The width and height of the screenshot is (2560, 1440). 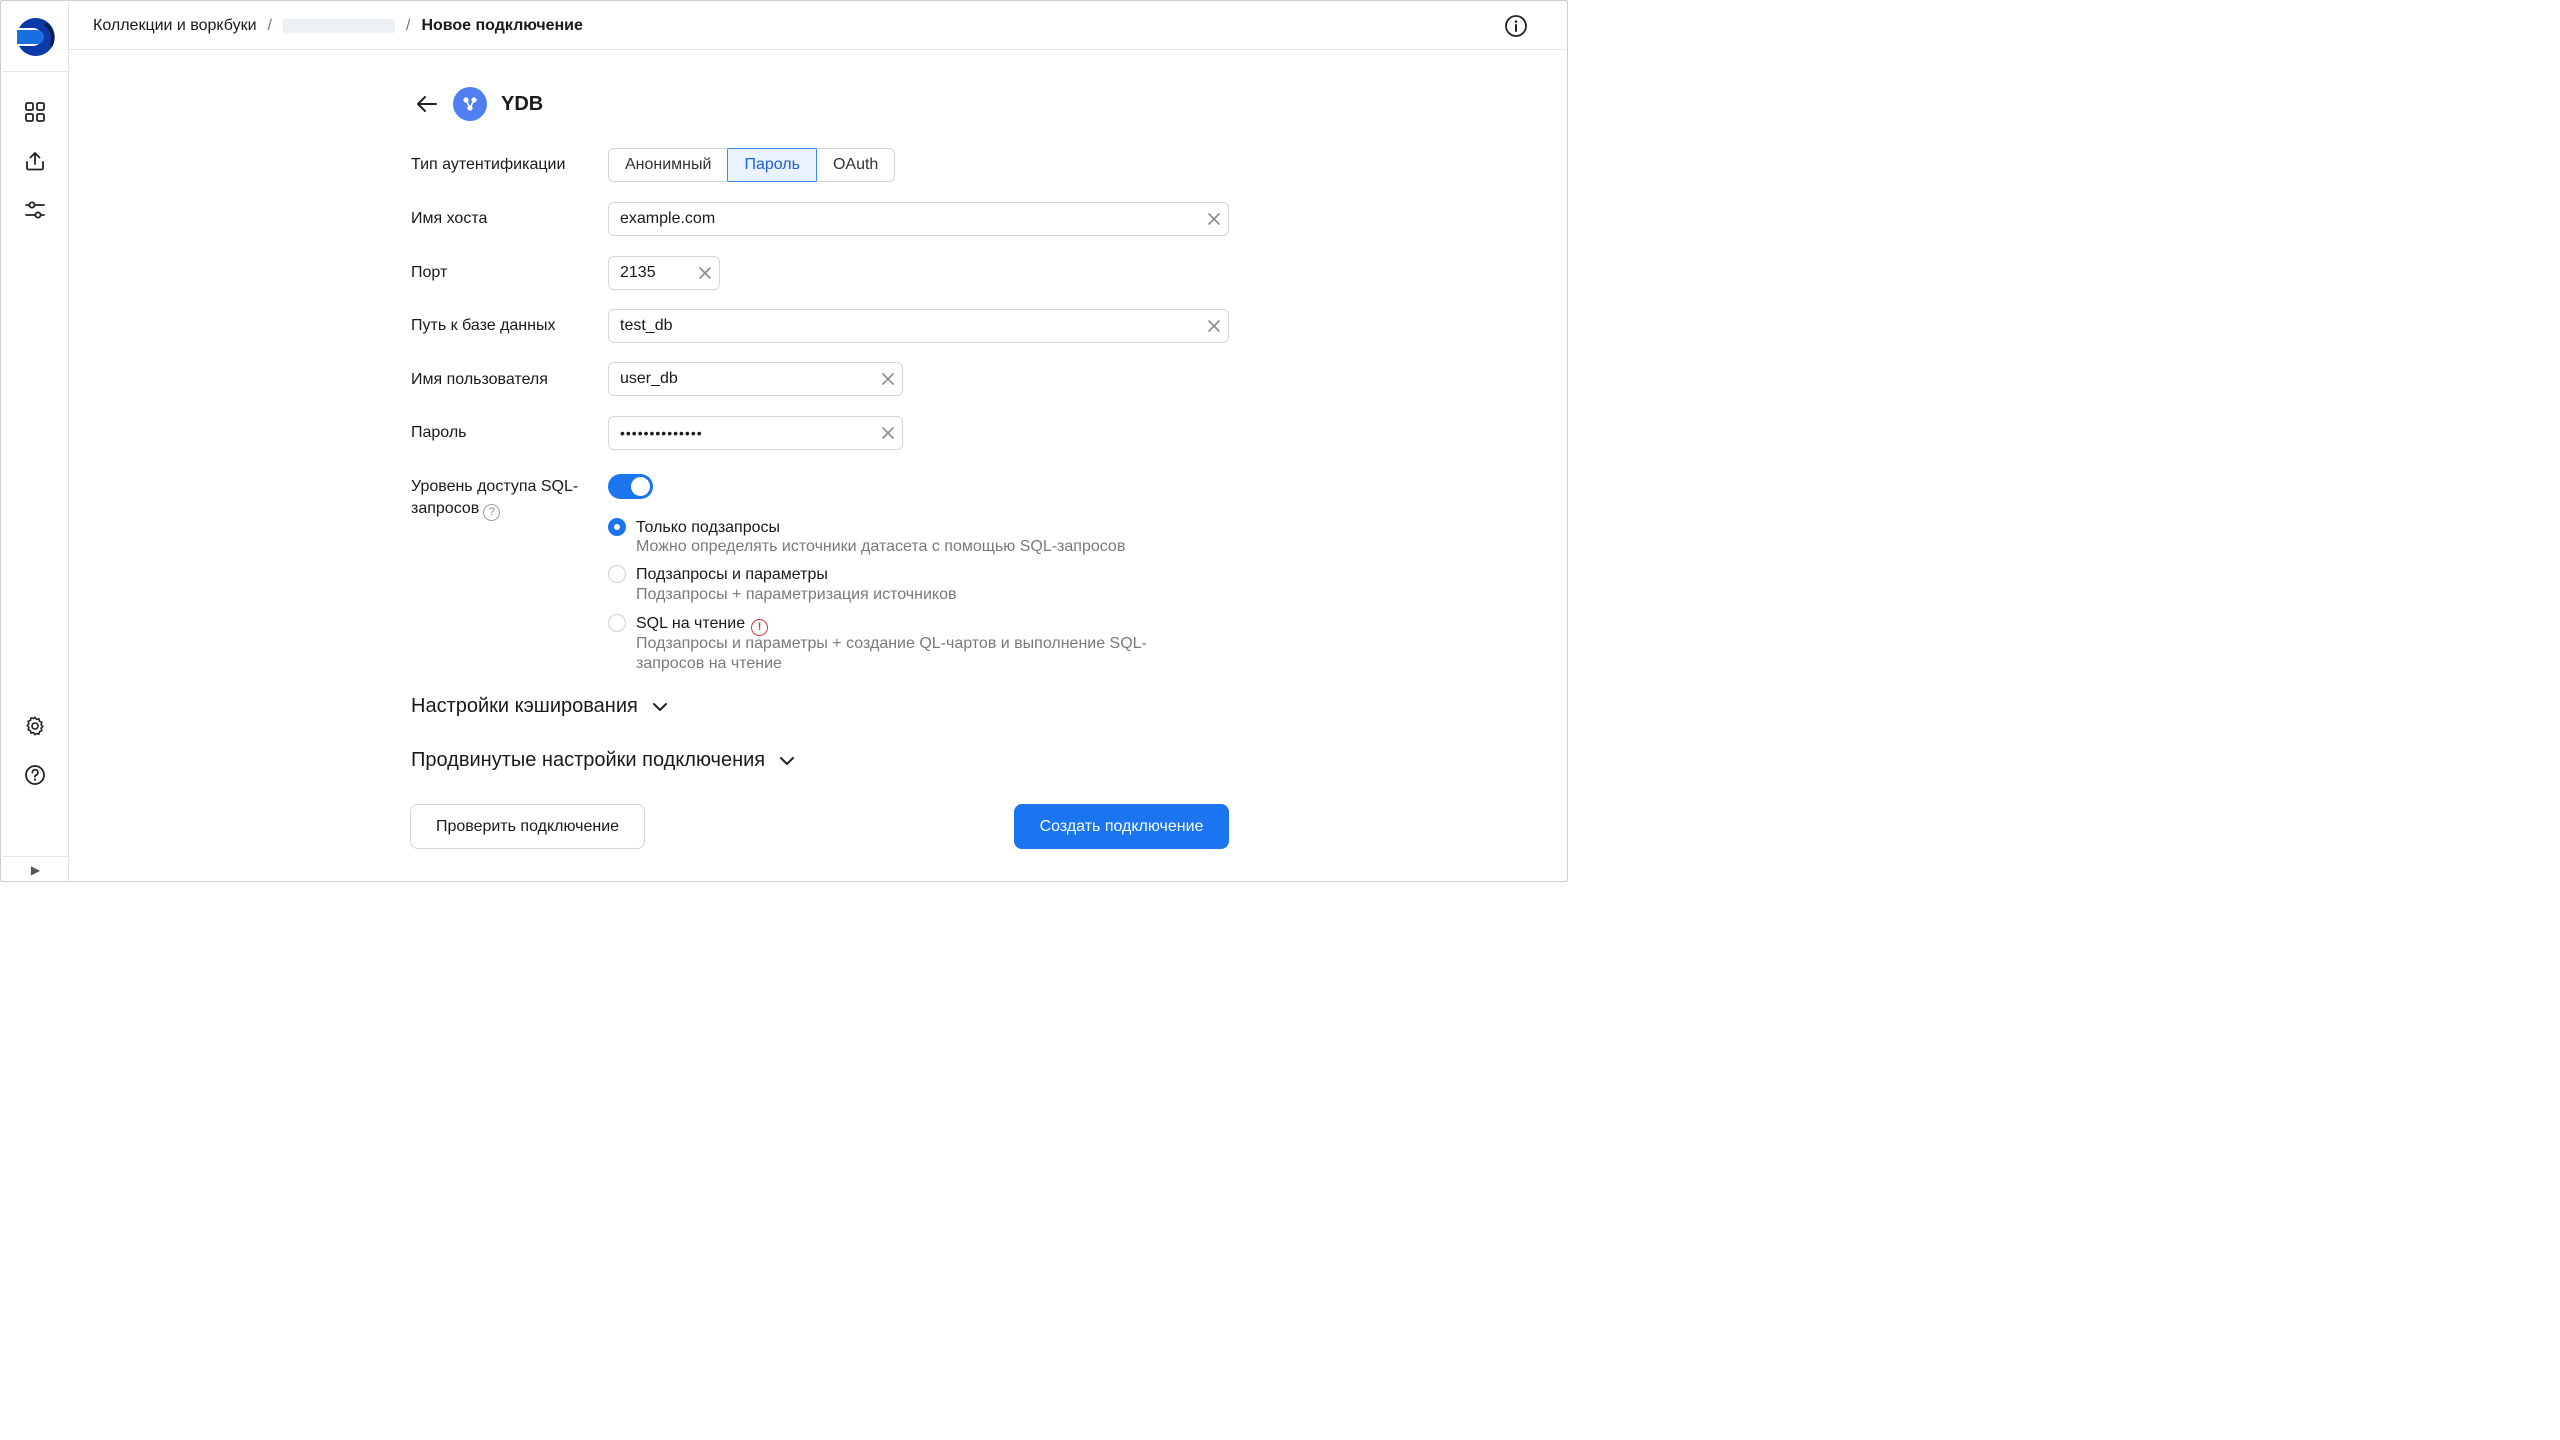 I want to click on db-path-label: Путь к базе данных, so click(x=483, y=325).